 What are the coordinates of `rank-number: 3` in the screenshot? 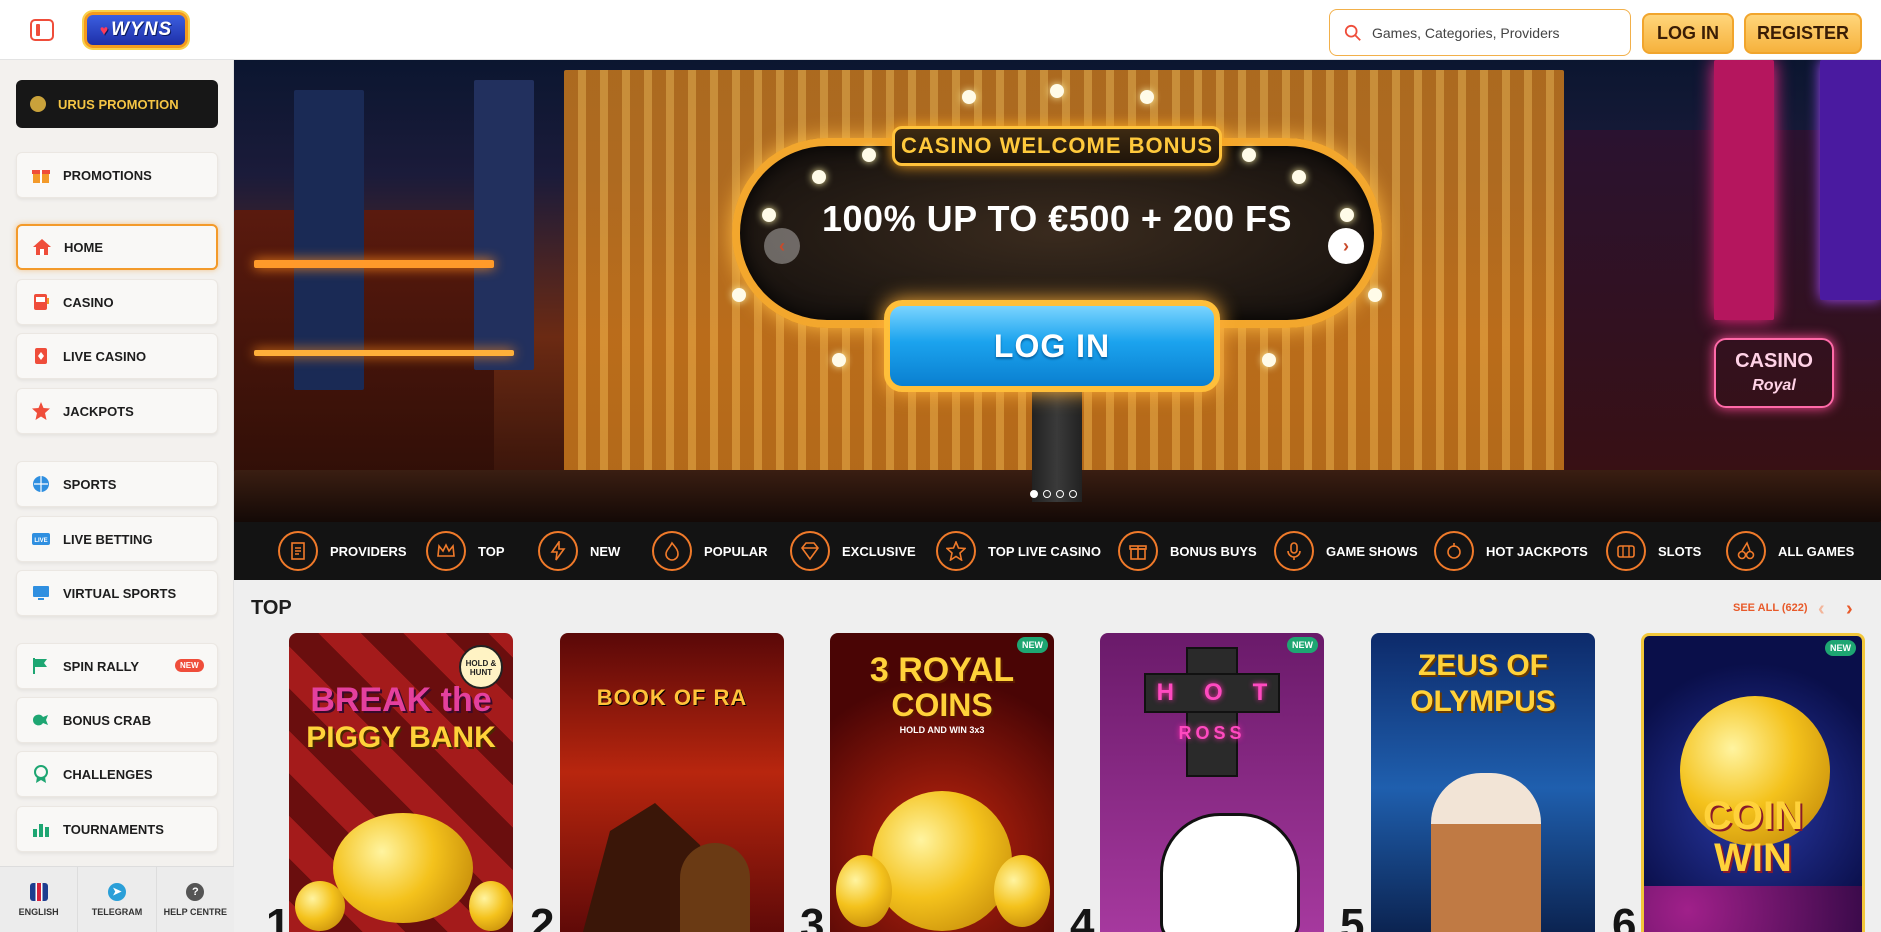 It's located at (812, 916).